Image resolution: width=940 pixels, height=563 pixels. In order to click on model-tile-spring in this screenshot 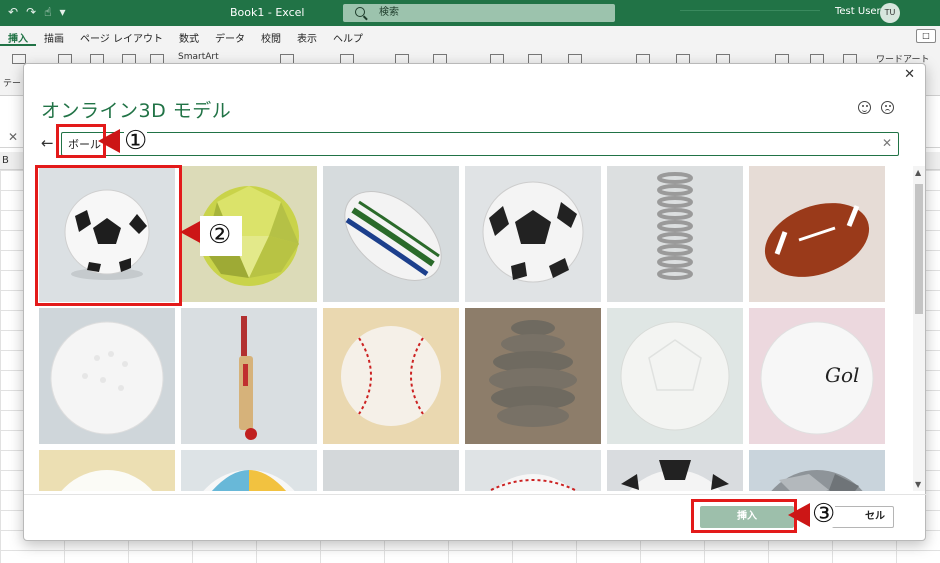, I will do `click(675, 234)`.